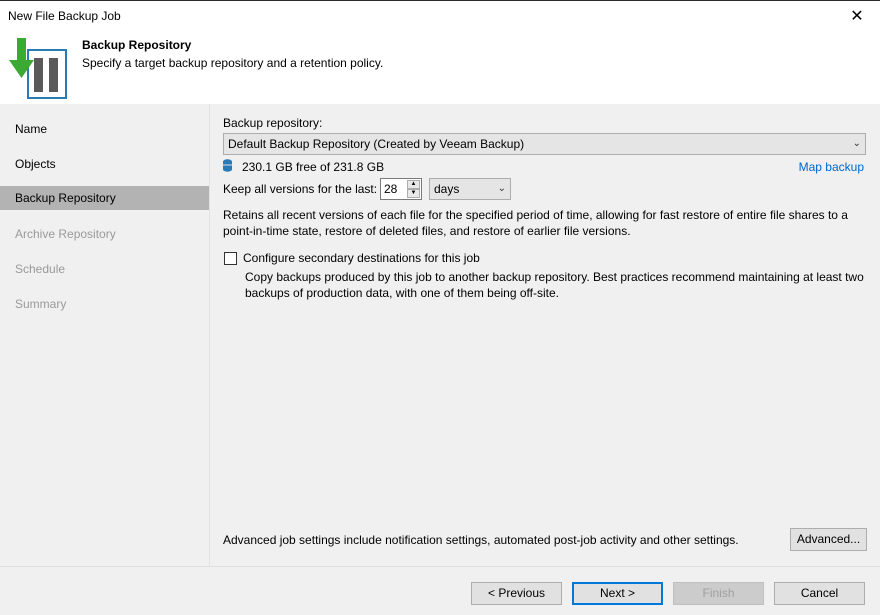 The width and height of the screenshot is (880, 615). Describe the element at coordinates (857, 16) in the screenshot. I see `close-icon: ✕` at that location.